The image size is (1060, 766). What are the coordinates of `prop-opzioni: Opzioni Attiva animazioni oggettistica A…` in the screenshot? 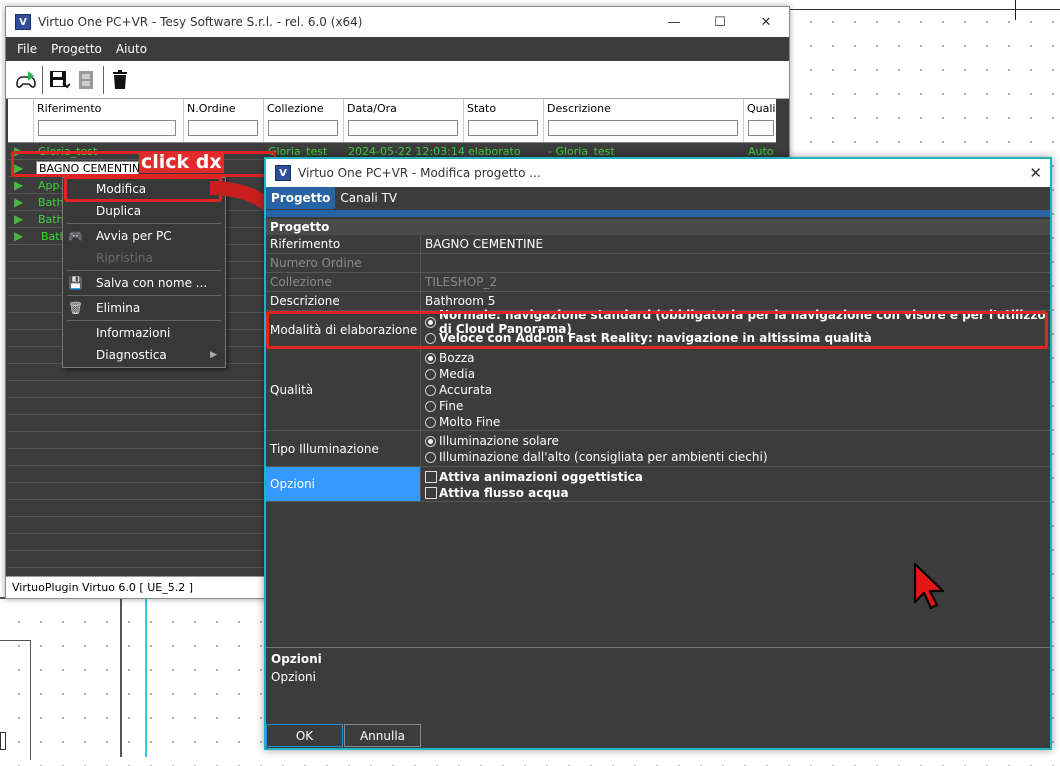 It's located at (658, 484).